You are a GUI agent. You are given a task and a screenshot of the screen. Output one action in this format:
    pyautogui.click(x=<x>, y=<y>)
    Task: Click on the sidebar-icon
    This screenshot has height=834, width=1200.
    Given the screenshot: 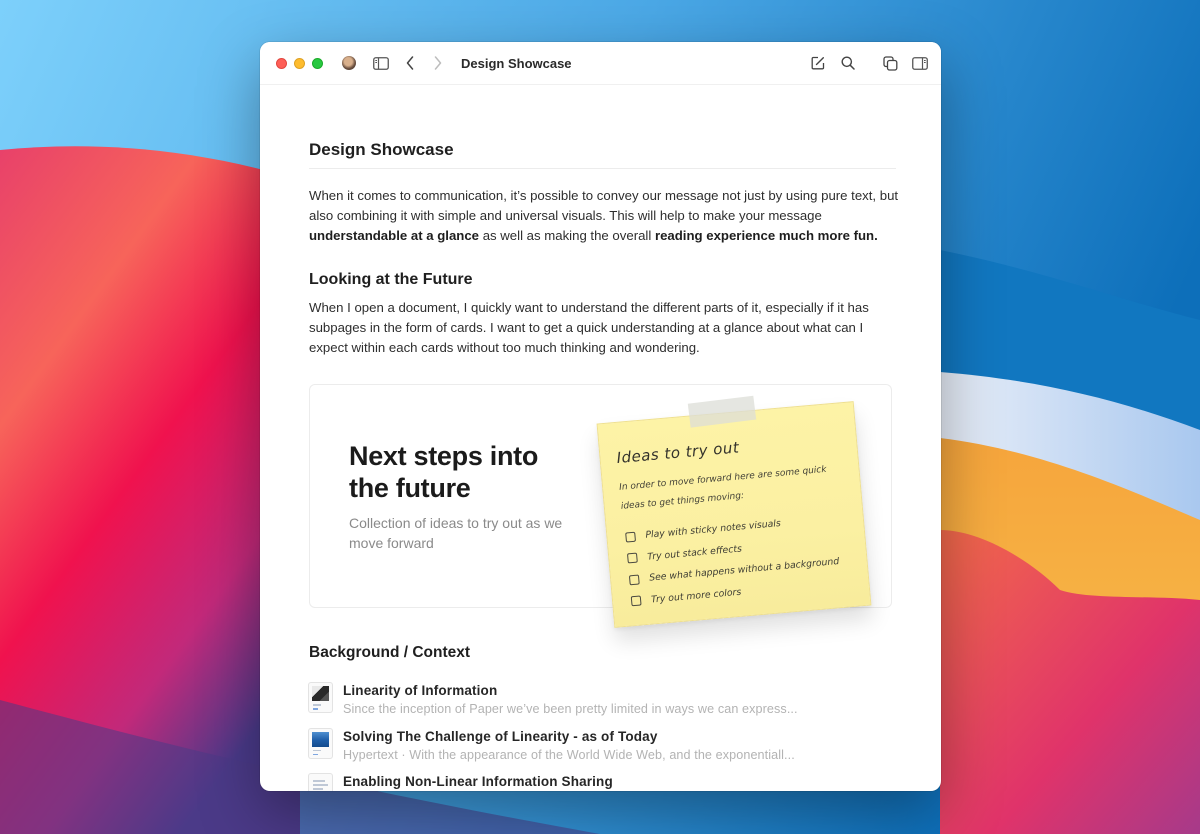 What is the action you would take?
    pyautogui.click(x=381, y=63)
    